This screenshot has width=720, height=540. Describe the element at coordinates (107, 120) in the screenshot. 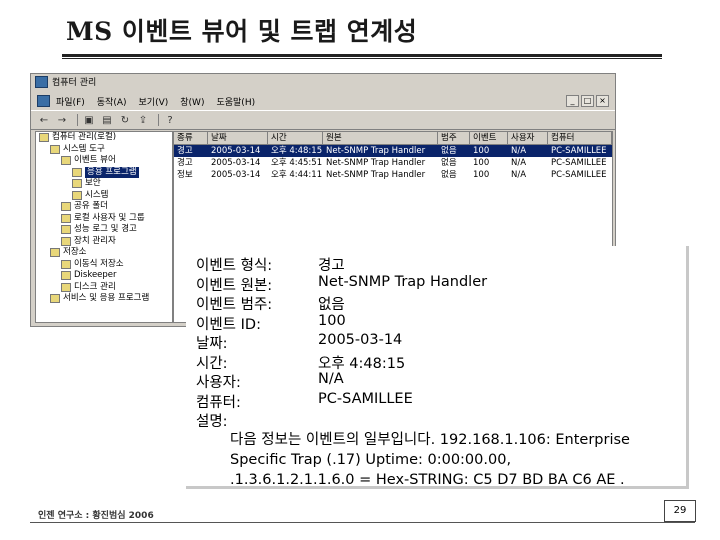

I see `properties-icon: ▤` at that location.